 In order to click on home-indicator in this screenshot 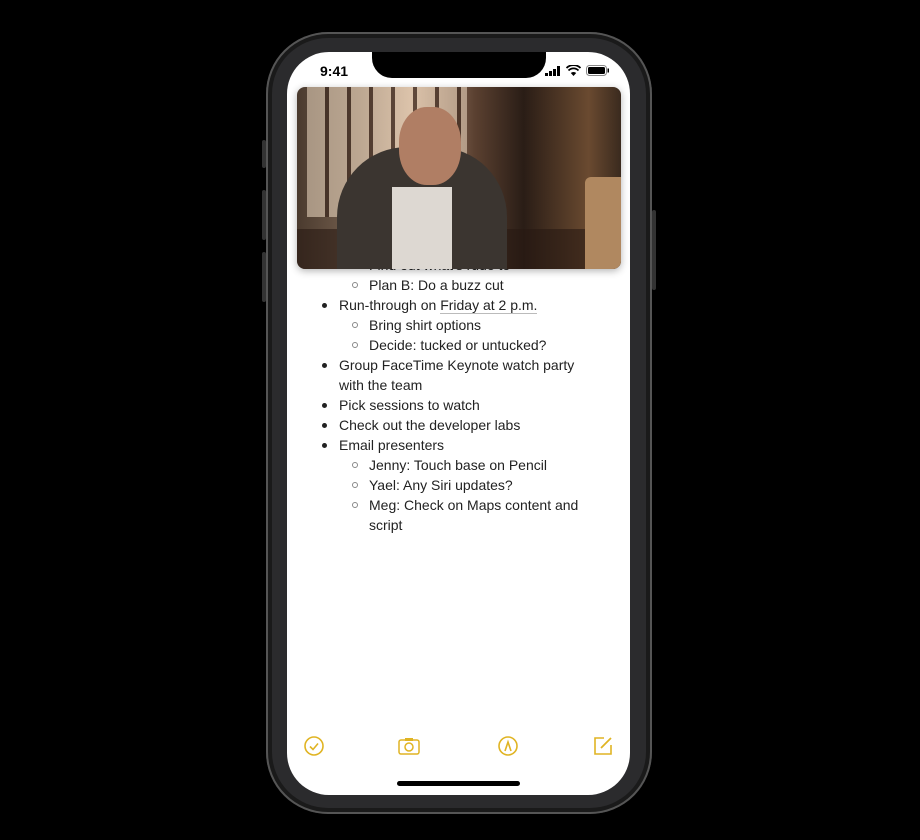, I will do `click(458, 783)`.